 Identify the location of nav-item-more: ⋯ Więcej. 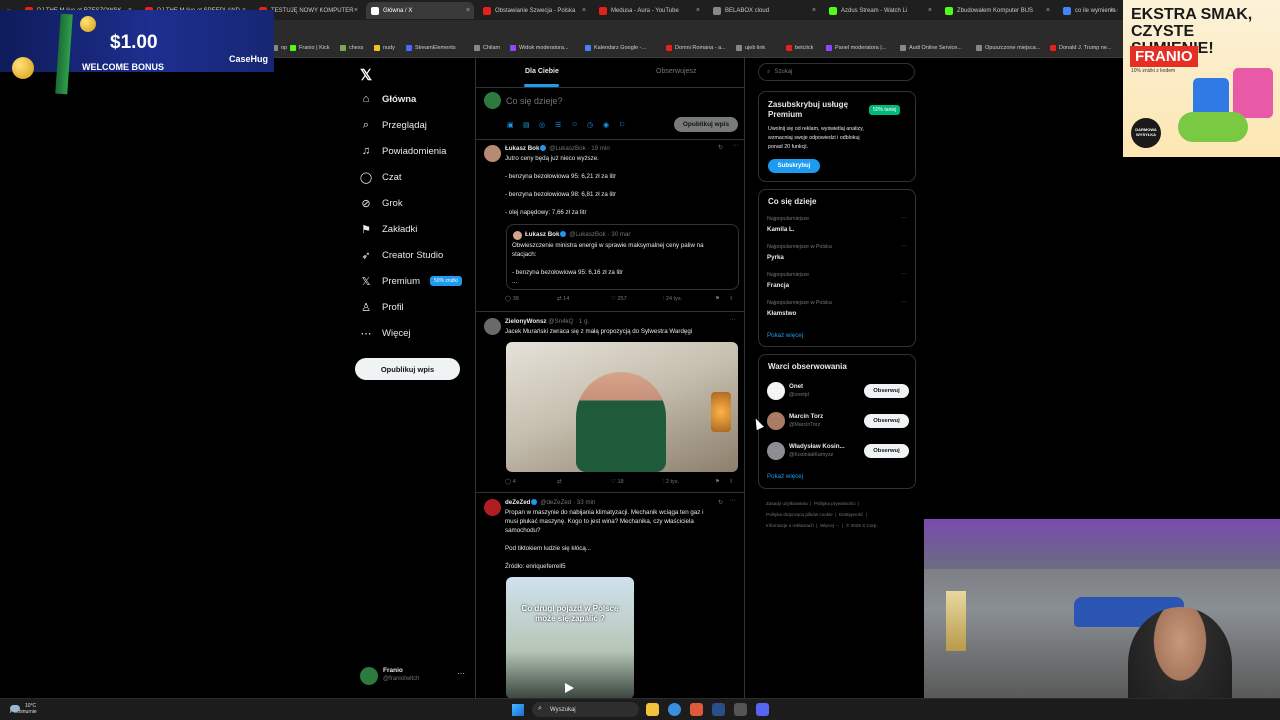
(385, 333).